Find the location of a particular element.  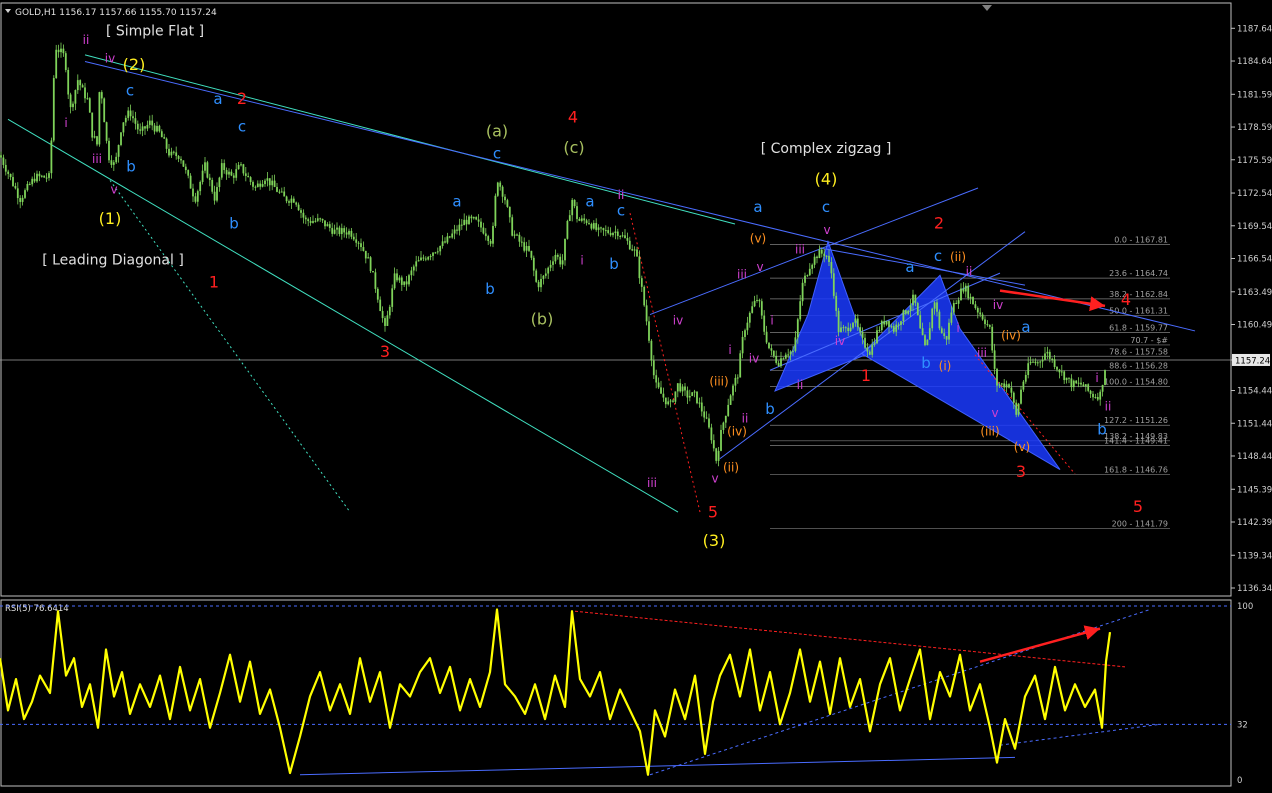

symbol-header: GOLD,H1 1156.17 1157.66 1155.70 1157.24 is located at coordinates (111, 13).